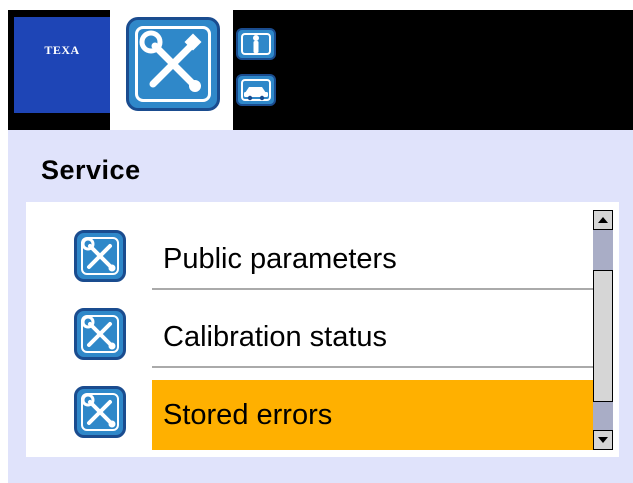 The height and width of the screenshot is (483, 633). What do you see at coordinates (382, 415) in the screenshot?
I see `list-item-label: Stored errors` at bounding box center [382, 415].